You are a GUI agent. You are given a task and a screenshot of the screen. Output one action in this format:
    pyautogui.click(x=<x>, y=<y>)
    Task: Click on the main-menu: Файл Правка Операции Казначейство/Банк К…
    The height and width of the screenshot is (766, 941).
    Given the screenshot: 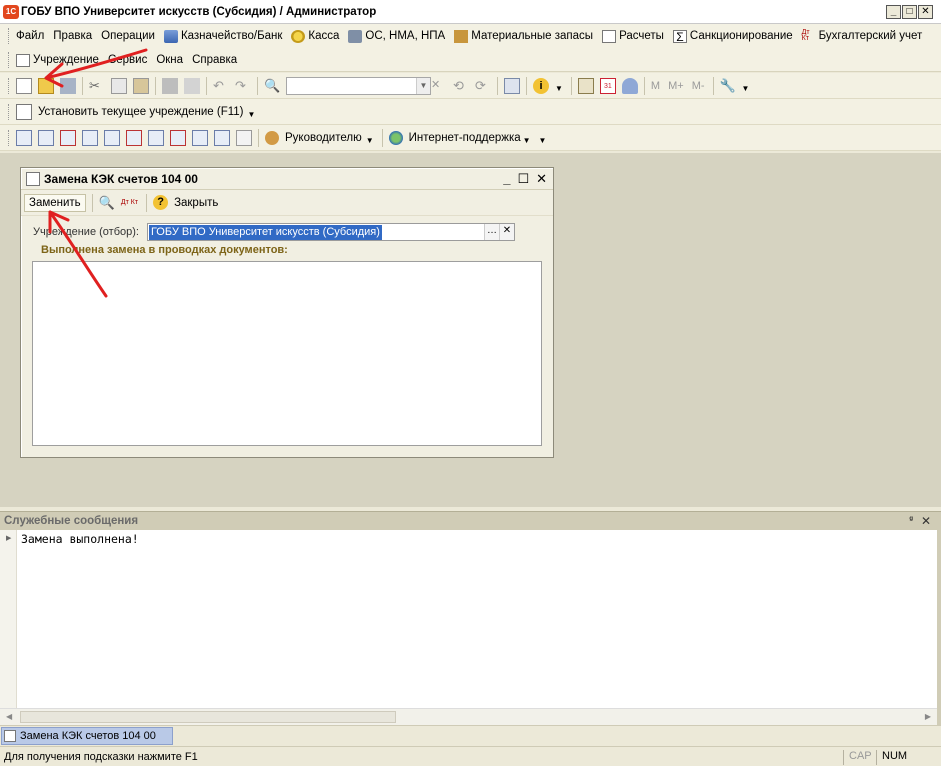 What is the action you would take?
    pyautogui.click(x=470, y=48)
    